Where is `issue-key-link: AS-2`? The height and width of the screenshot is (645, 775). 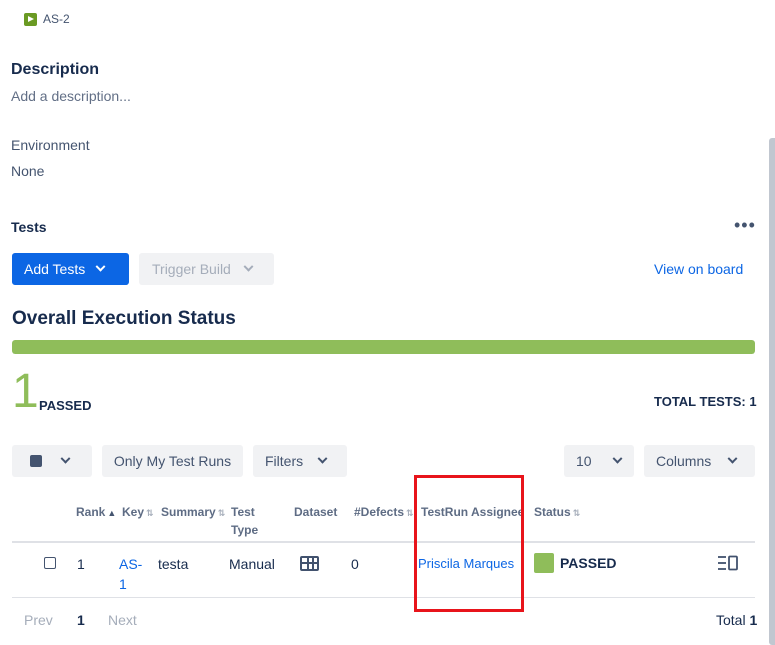
issue-key-link: AS-2 is located at coordinates (47, 19).